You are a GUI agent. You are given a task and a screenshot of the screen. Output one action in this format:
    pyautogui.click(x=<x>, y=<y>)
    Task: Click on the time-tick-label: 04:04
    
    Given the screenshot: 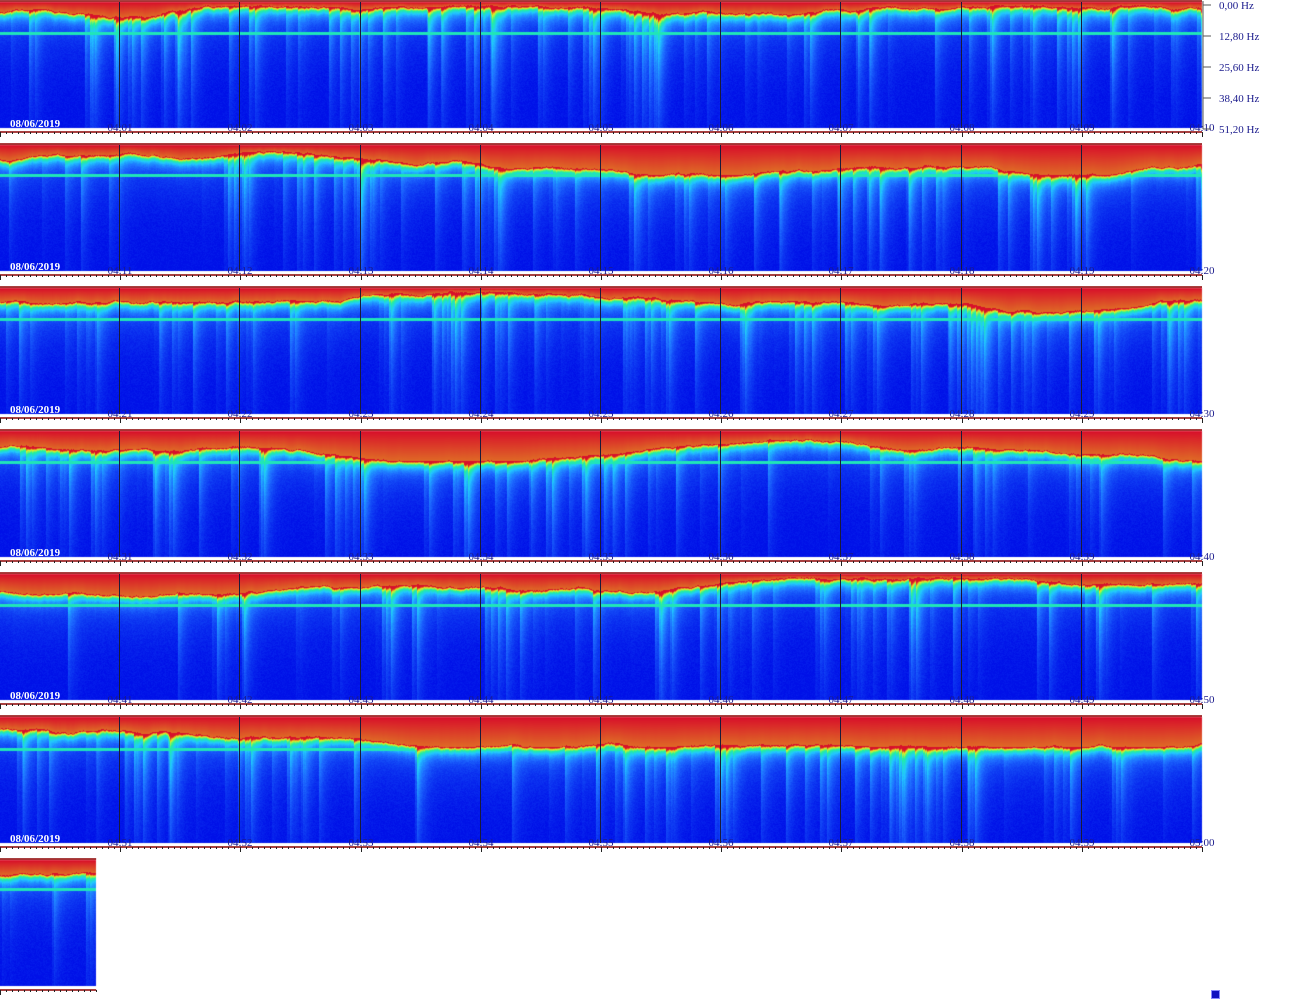 What is the action you would take?
    pyautogui.click(x=481, y=128)
    